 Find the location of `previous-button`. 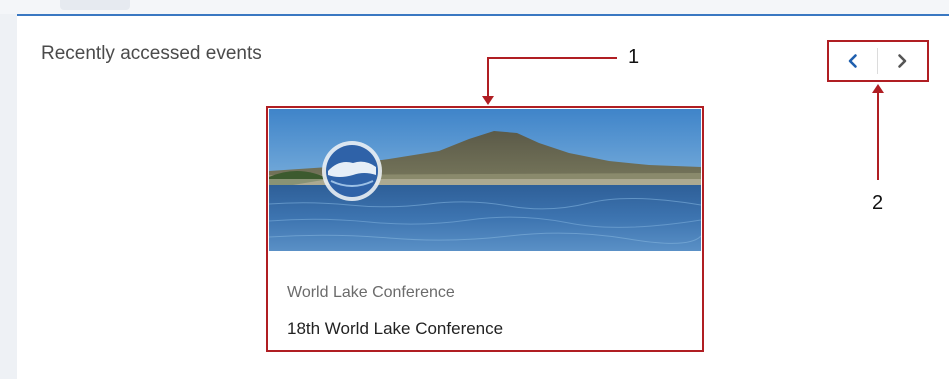

previous-button is located at coordinates (852, 61).